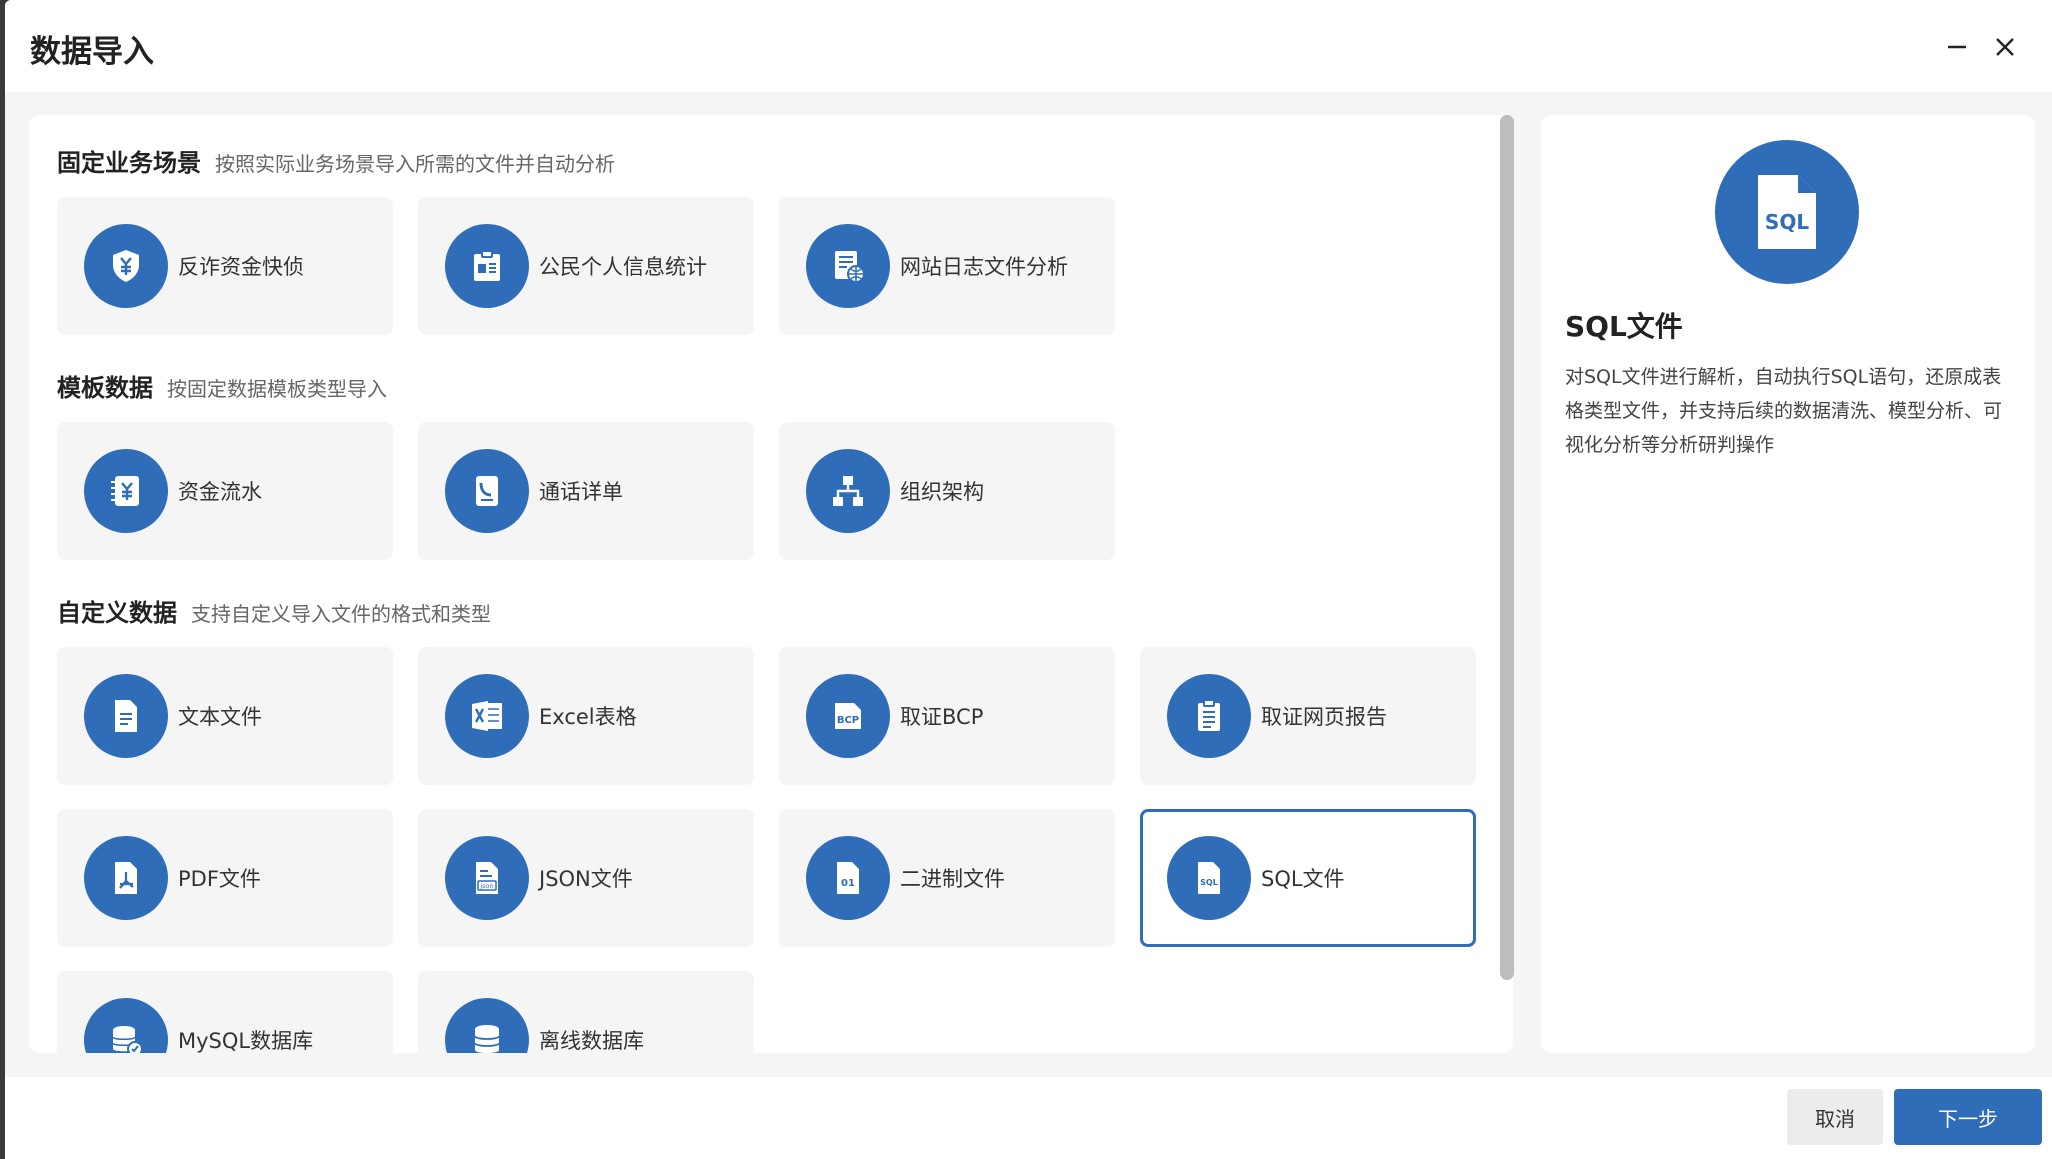 This screenshot has height=1159, width=2052. I want to click on section-desc: 按照实际业务场景导入所需的文件并自动分析, so click(415, 164).